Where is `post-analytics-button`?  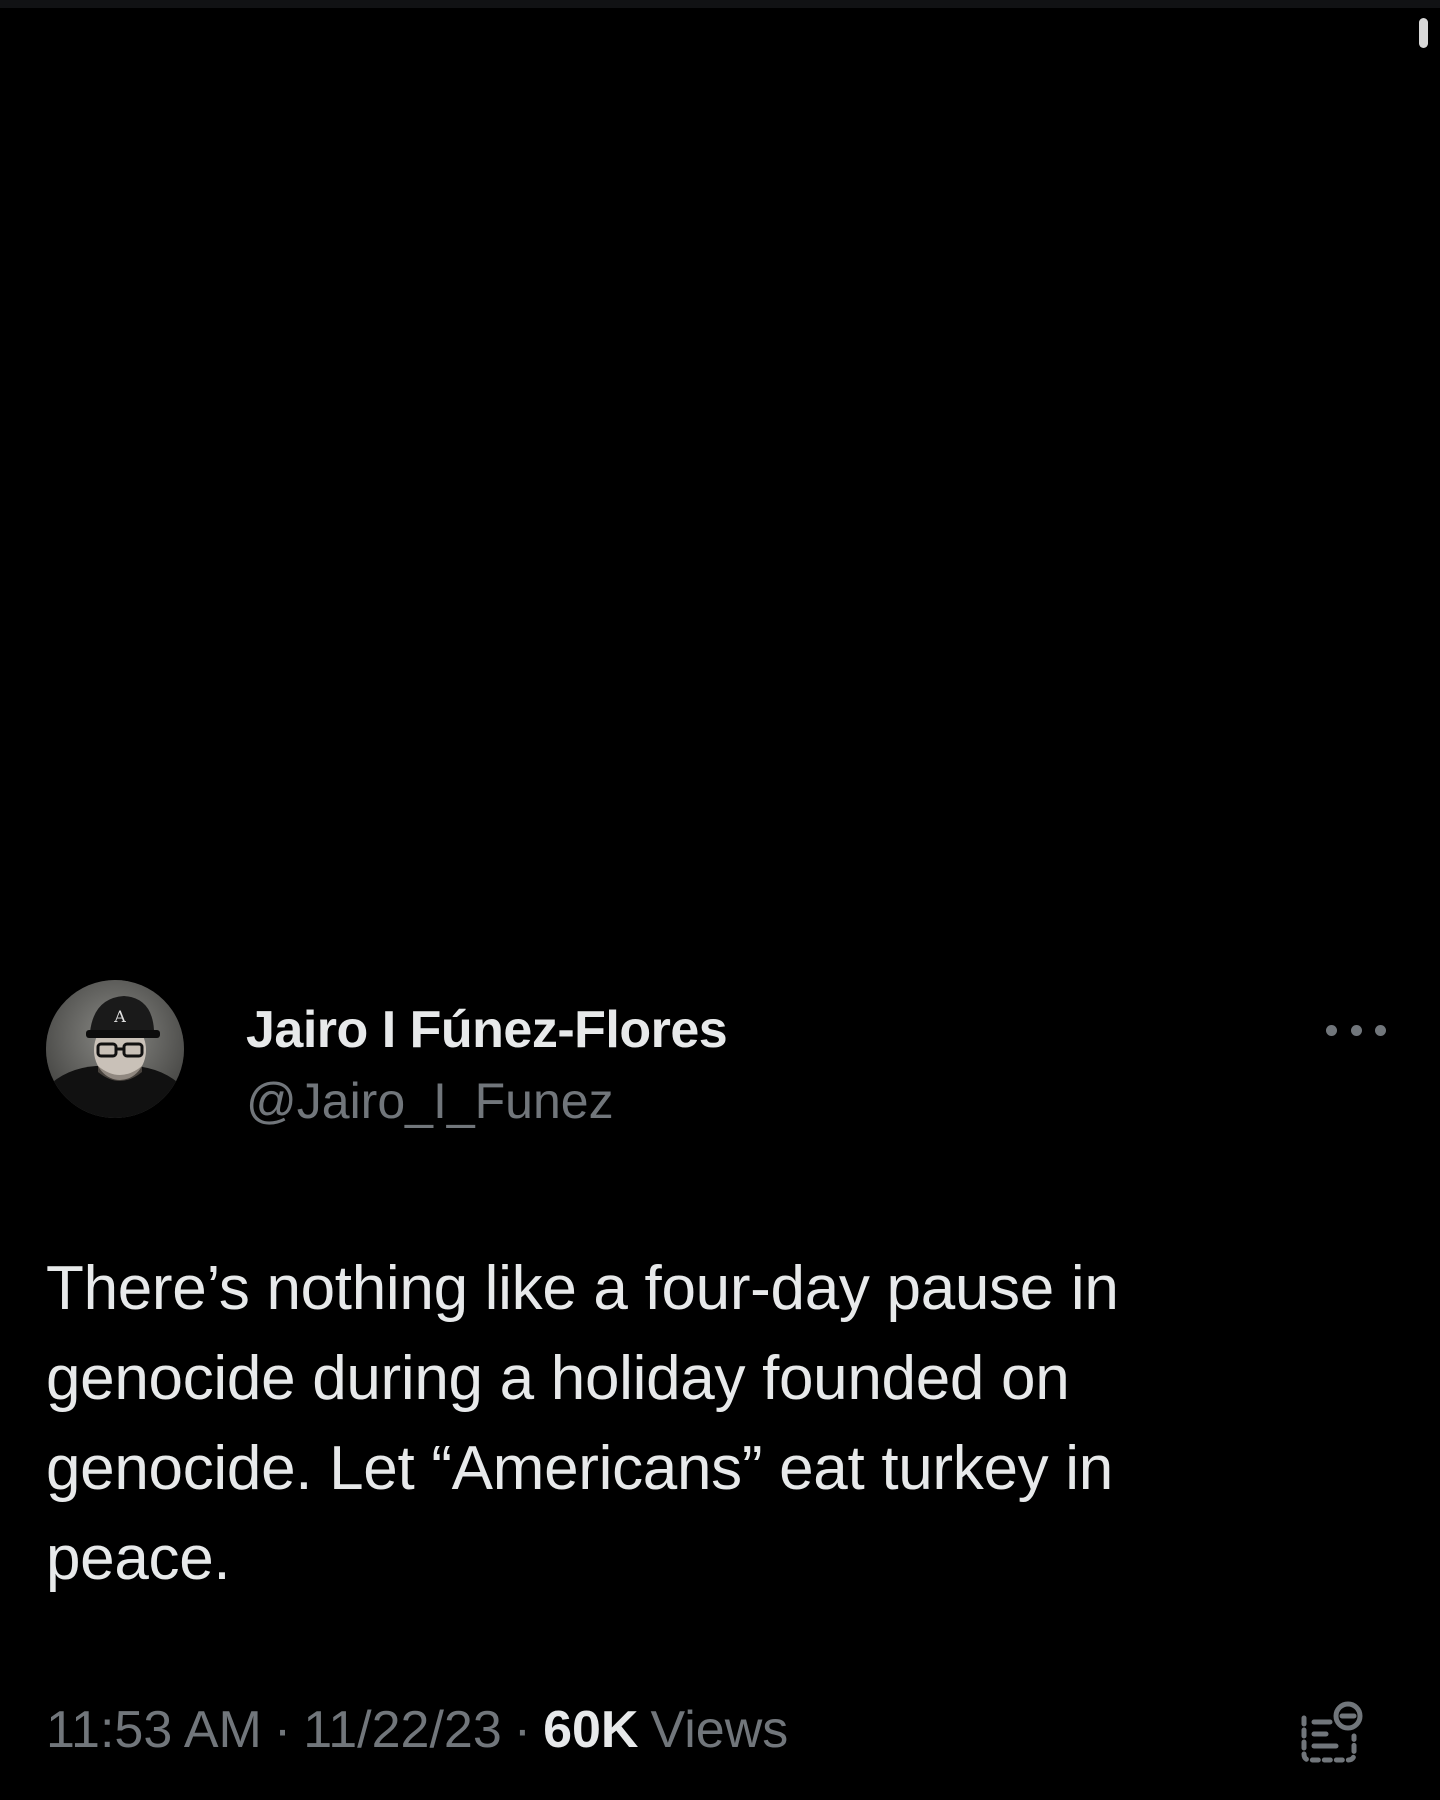
post-analytics-button is located at coordinates (1331, 1731).